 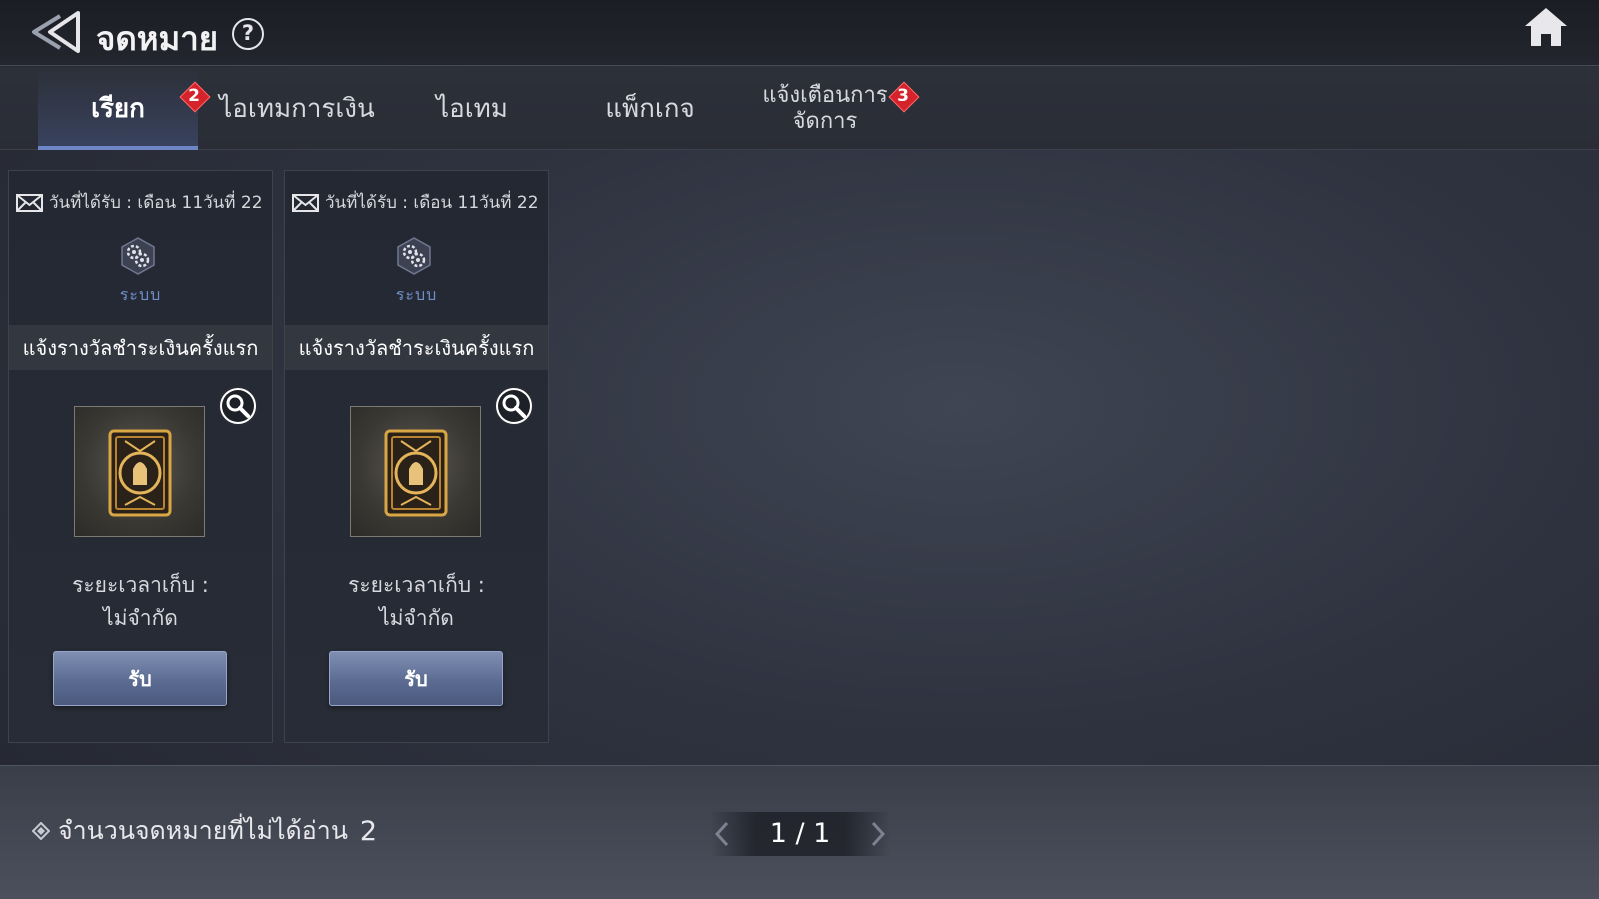 I want to click on badge-count: 2, so click(x=194, y=96).